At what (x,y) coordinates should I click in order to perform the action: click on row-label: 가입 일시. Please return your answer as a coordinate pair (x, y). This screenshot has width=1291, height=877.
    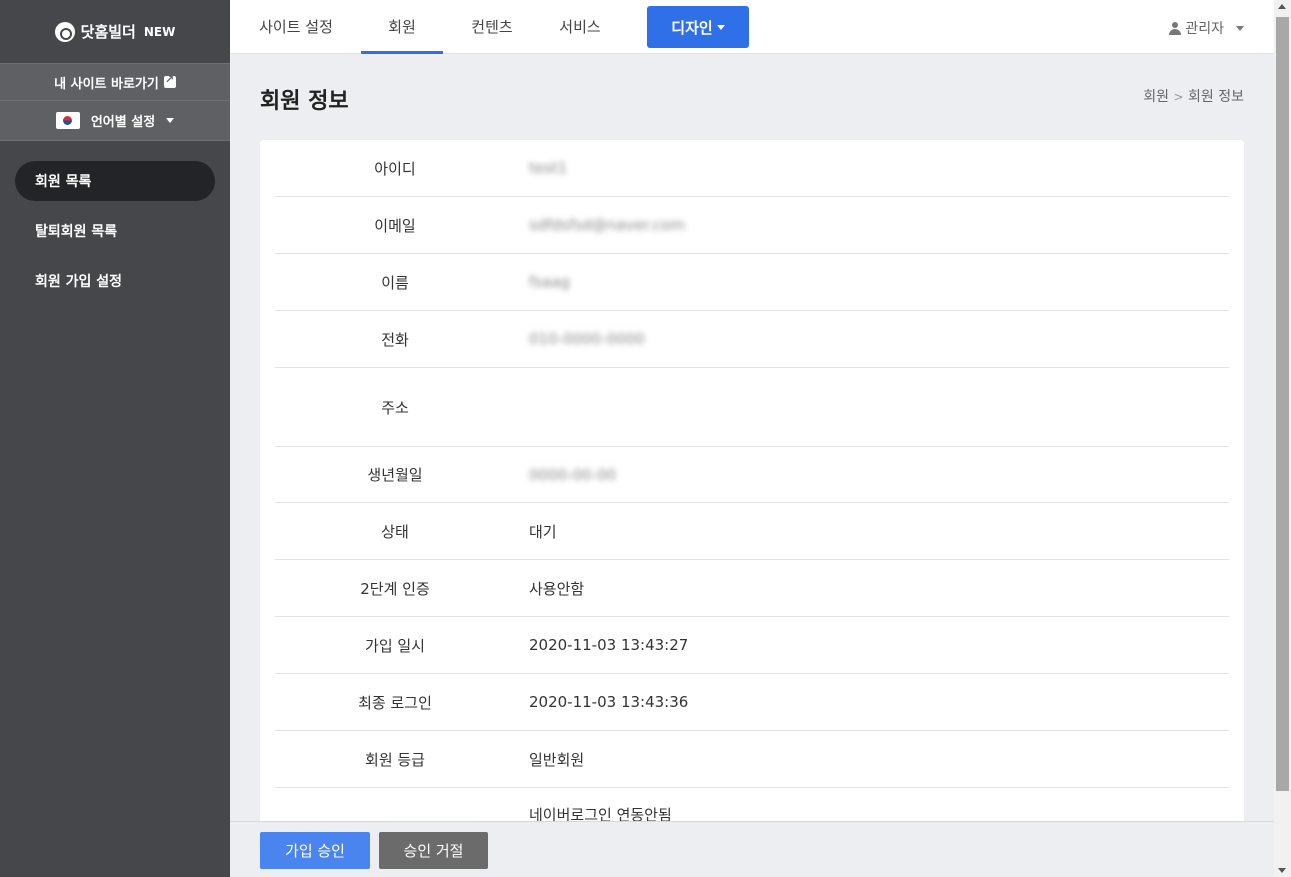
    Looking at the image, I should click on (395, 645).